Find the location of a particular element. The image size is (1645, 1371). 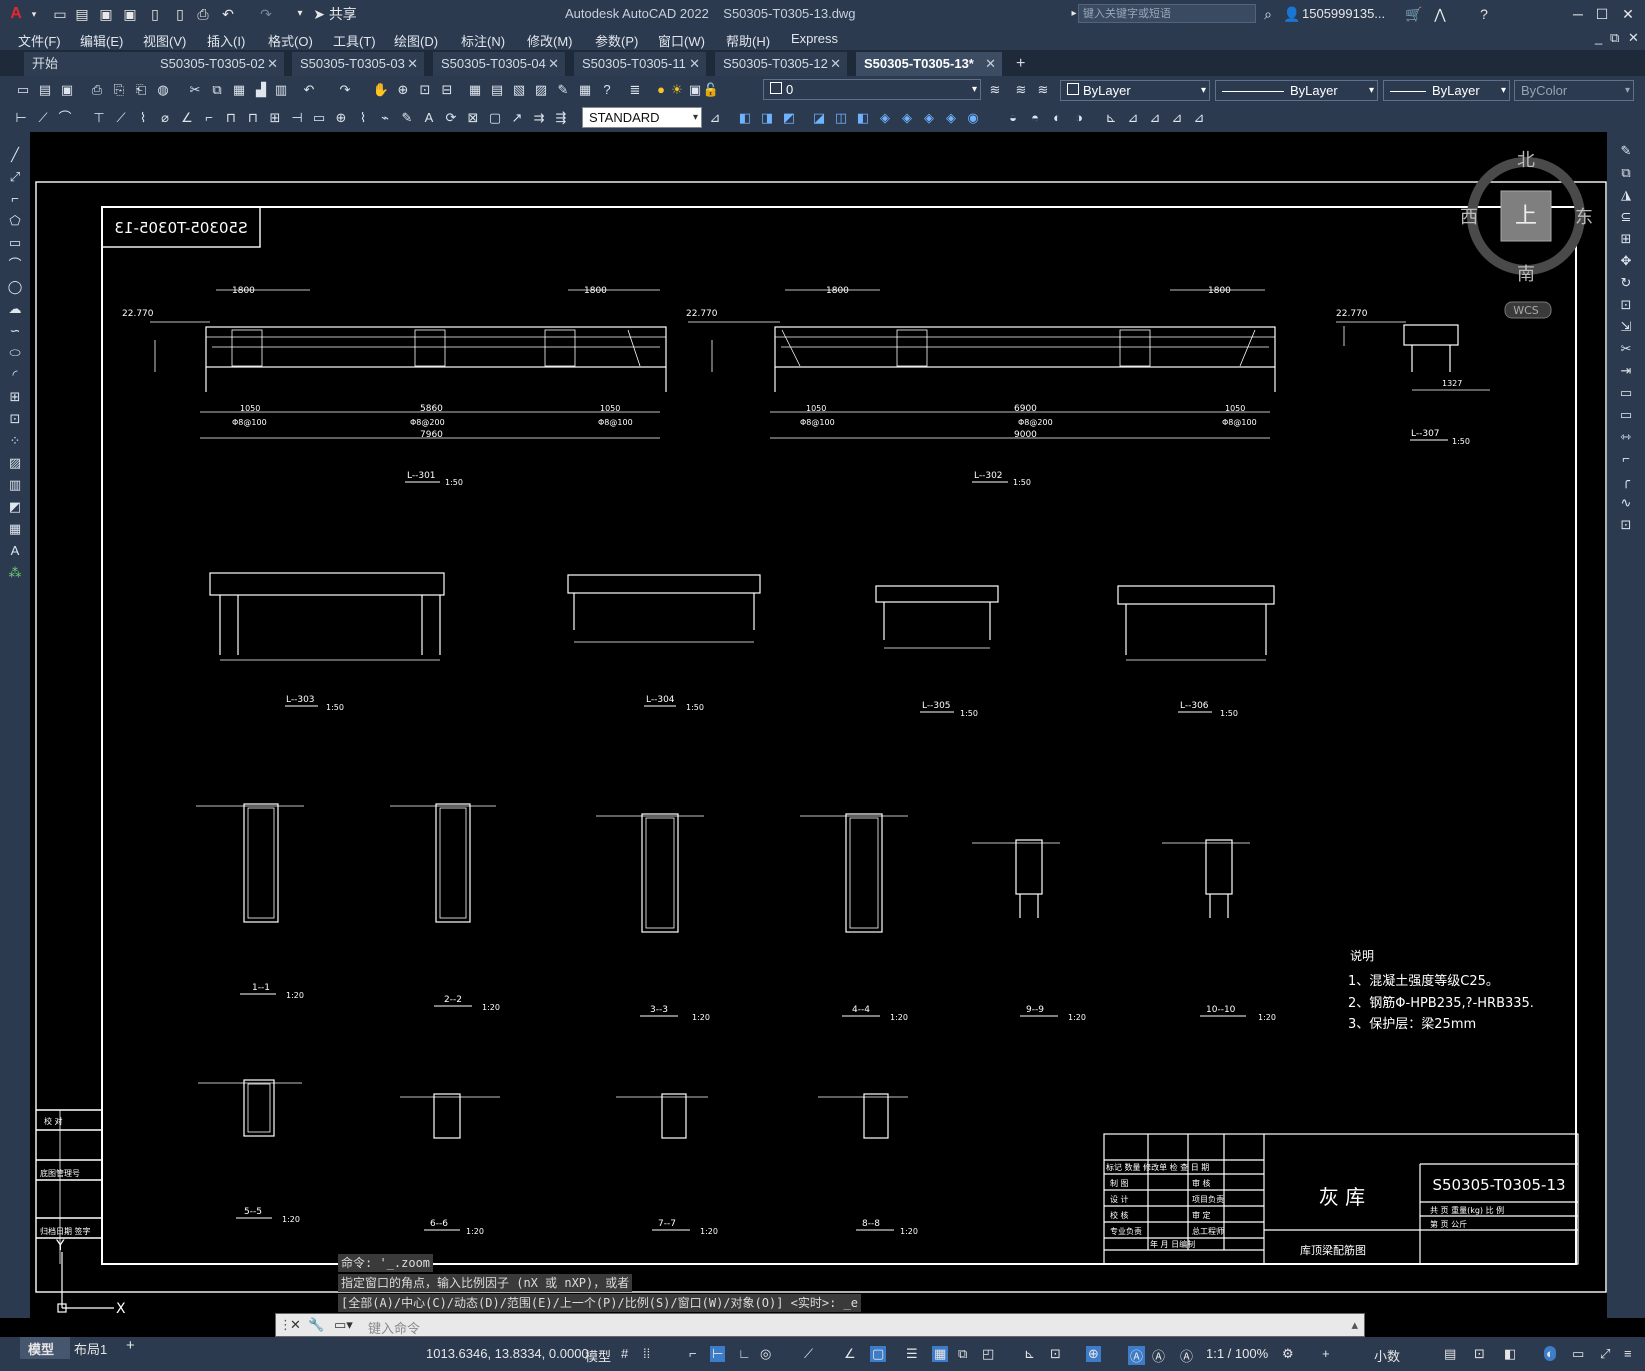

dynamic-ucs-icon: ⊾ is located at coordinates (1029, 1354).